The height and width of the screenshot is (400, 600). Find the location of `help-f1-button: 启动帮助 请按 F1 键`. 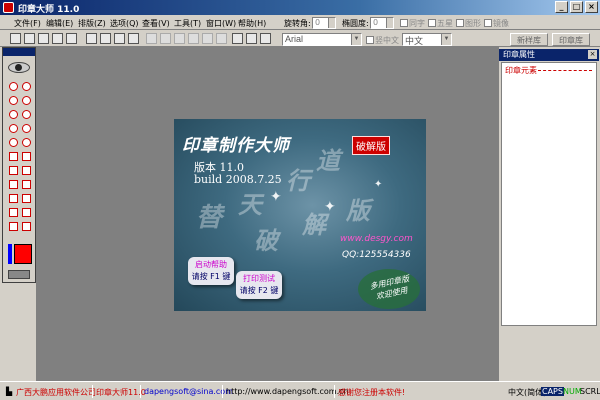

help-f1-button: 启动帮助 请按 F1 键 is located at coordinates (211, 271).